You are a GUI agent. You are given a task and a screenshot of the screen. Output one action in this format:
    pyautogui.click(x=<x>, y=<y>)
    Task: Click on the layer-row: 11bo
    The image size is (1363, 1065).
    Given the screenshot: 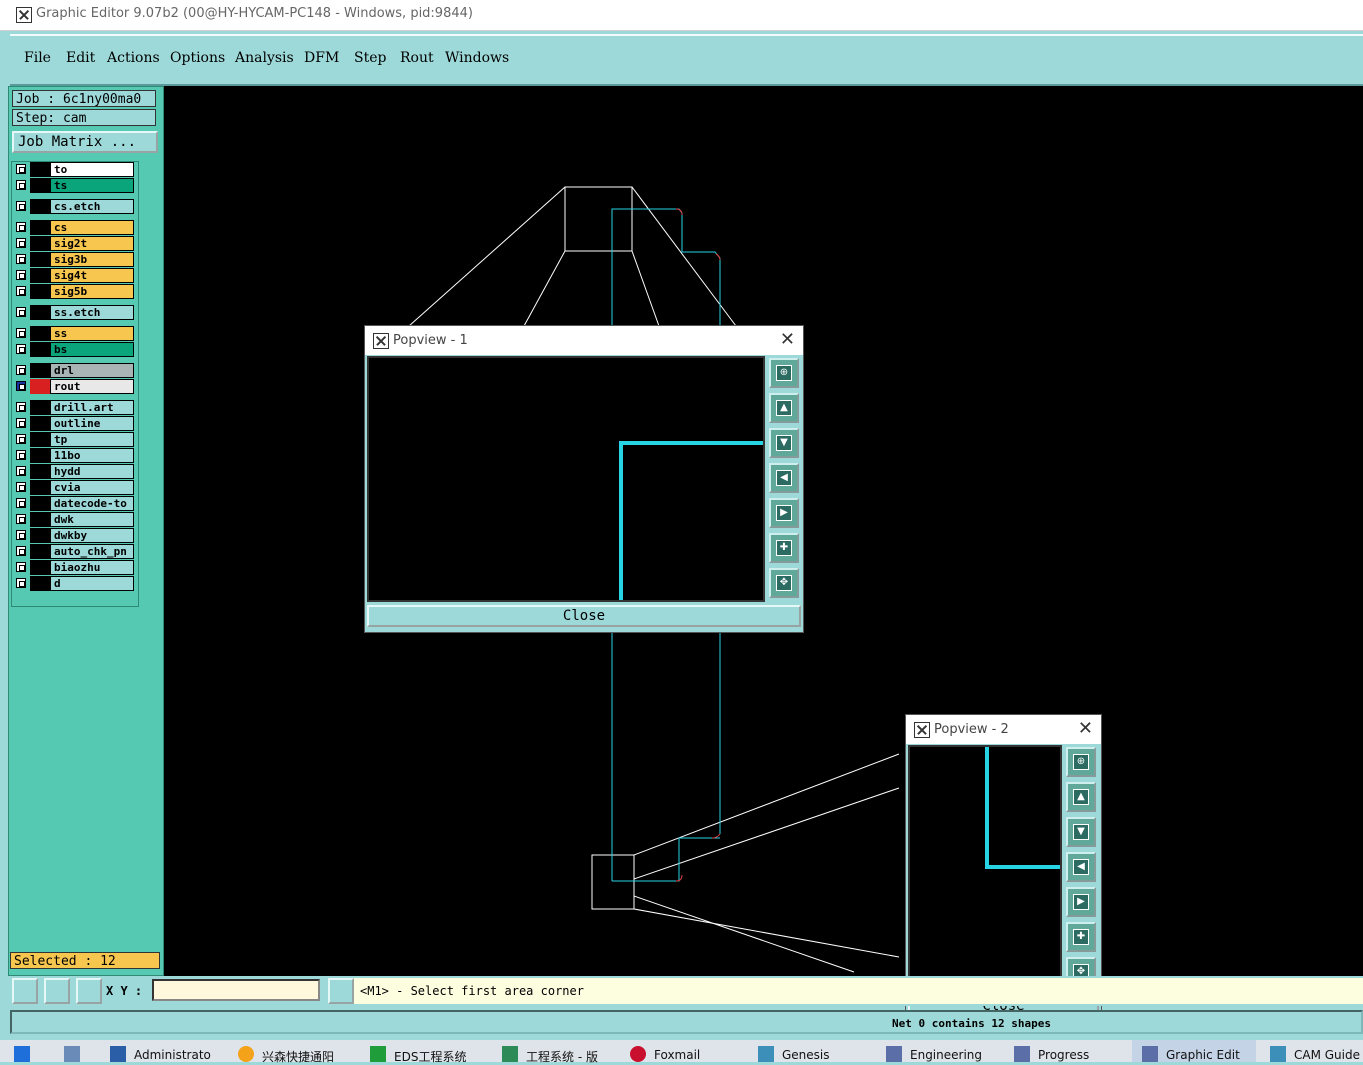 What is the action you would take?
    pyautogui.click(x=75, y=455)
    